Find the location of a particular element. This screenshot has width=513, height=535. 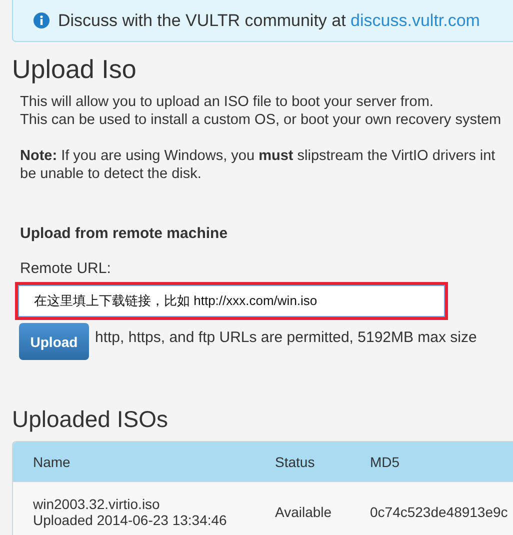

intro-text: This will allow you to upload an ISO file to boot your server from. is located at coordinates (227, 102).